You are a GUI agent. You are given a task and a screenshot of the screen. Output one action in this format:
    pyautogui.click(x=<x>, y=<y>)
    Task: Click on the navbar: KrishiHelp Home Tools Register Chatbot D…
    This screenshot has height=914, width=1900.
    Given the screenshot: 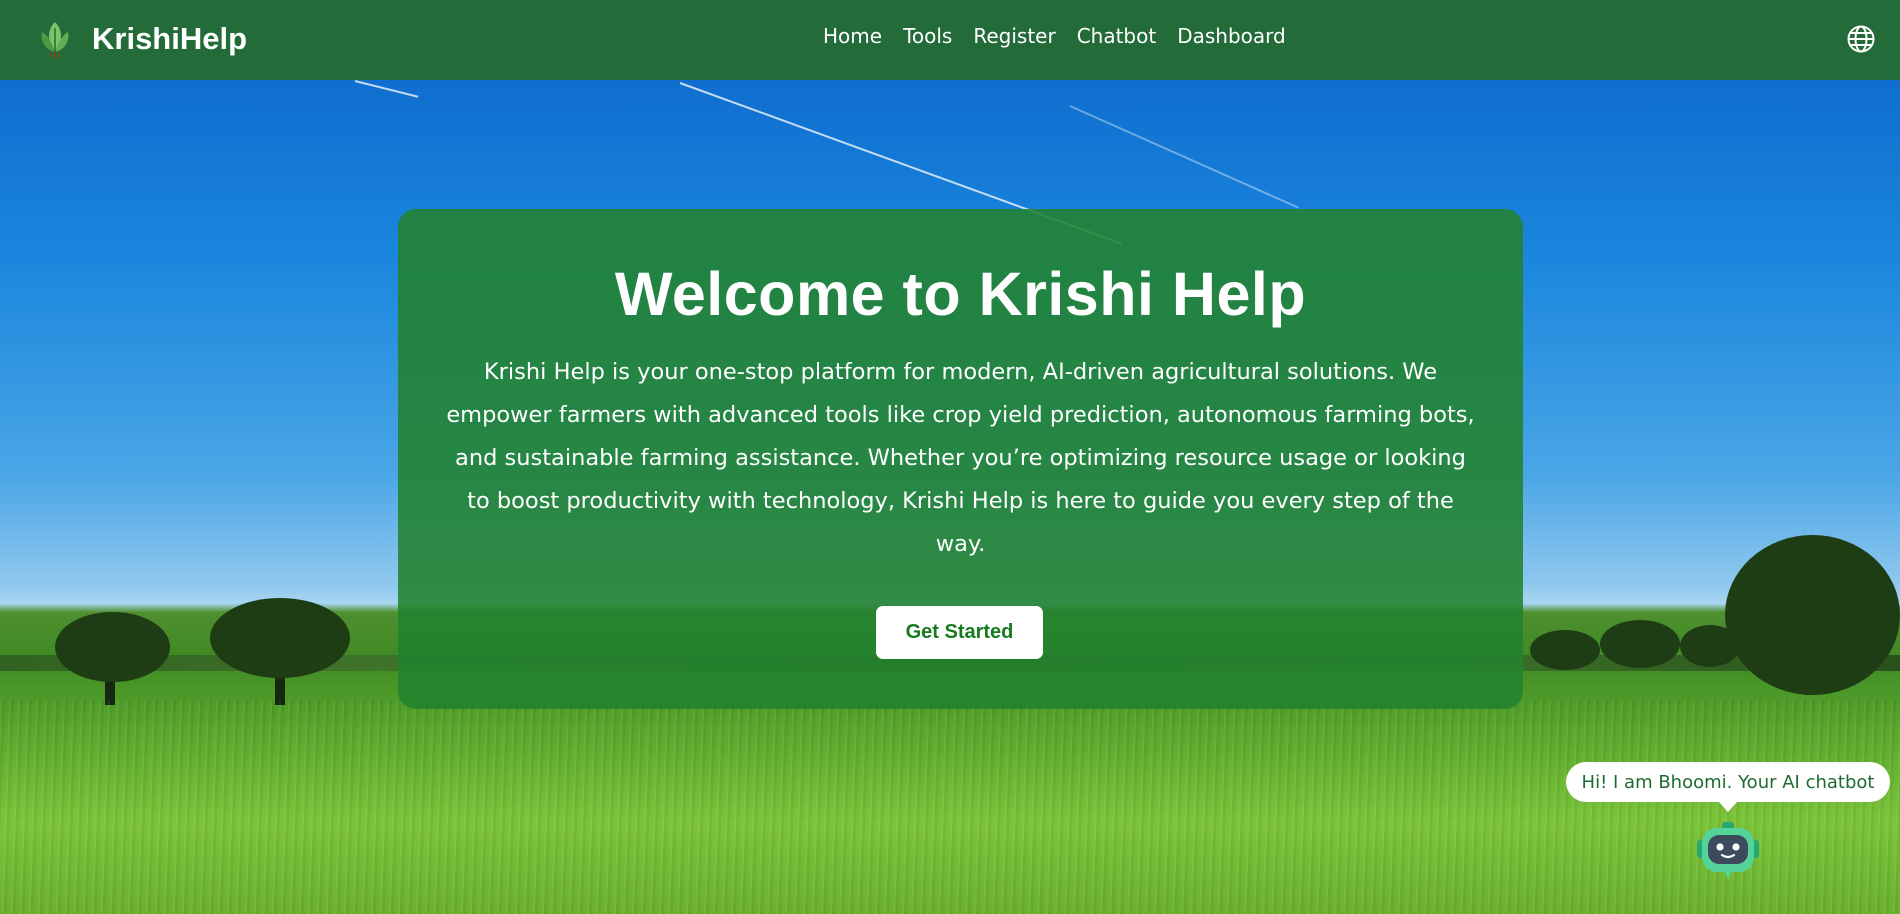 What is the action you would take?
    pyautogui.click(x=950, y=40)
    